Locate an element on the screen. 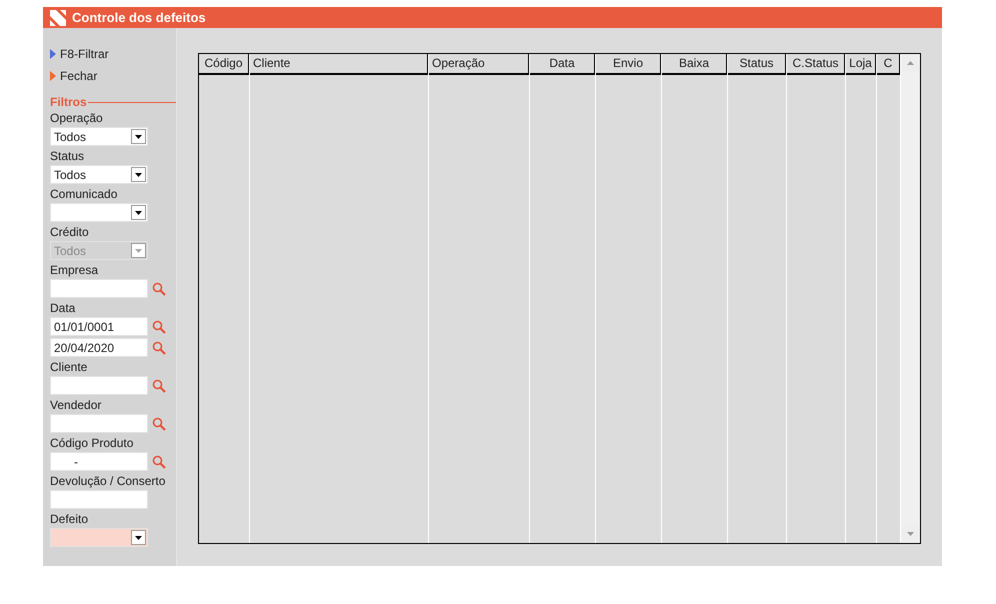 Image resolution: width=996 pixels, height=604 pixels. field-label: Status is located at coordinates (68, 156).